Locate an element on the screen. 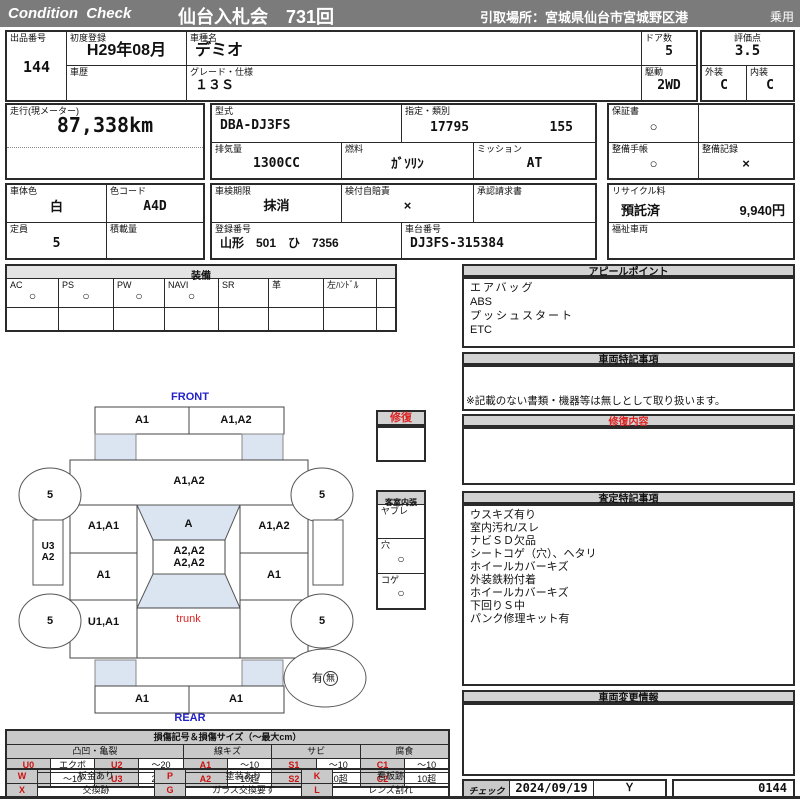  rear-window-shape is located at coordinates (188, 591).